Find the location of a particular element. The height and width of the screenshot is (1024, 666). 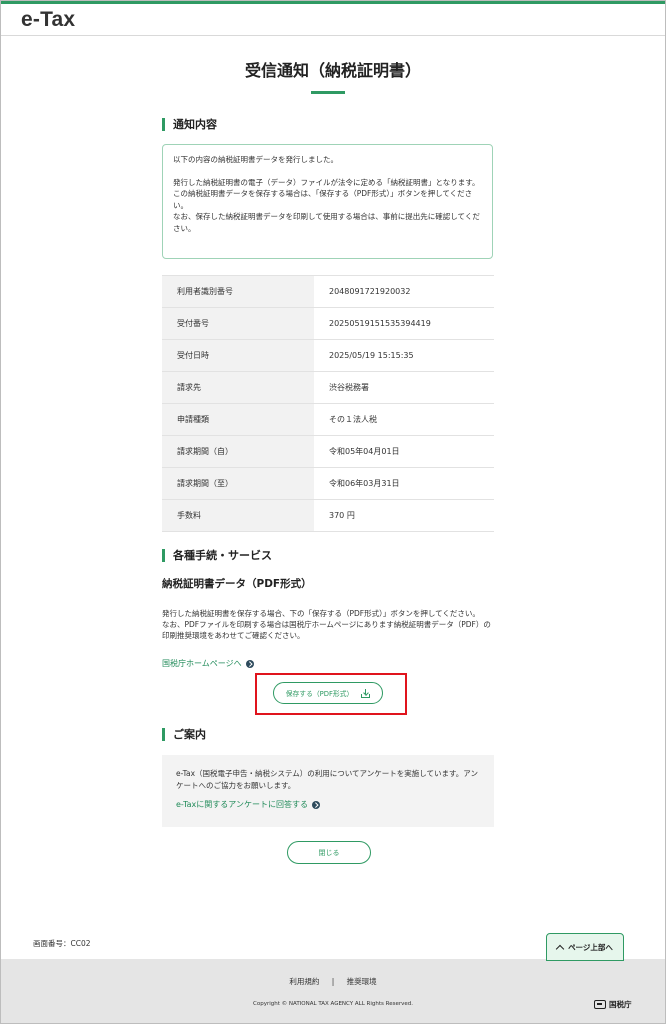

save-pdf-button: 保存する（PDF形式） is located at coordinates (328, 693).